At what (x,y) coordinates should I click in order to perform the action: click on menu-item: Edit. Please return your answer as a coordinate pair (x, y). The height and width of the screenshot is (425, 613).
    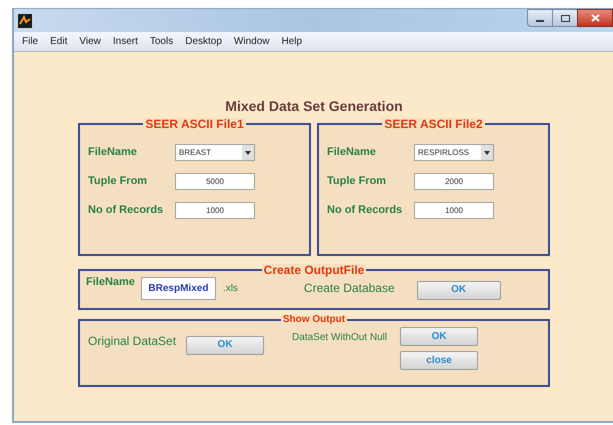
    Looking at the image, I should click on (59, 41).